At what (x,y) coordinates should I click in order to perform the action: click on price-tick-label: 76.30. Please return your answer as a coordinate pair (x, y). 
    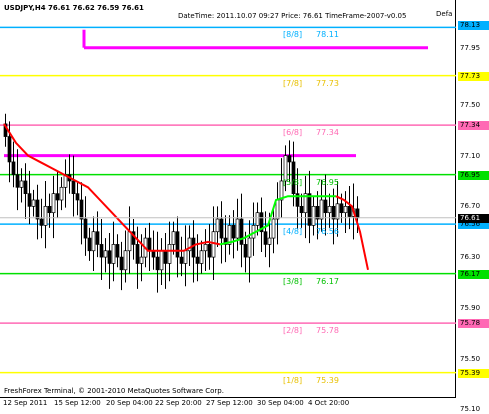
    Looking at the image, I should click on (470, 257).